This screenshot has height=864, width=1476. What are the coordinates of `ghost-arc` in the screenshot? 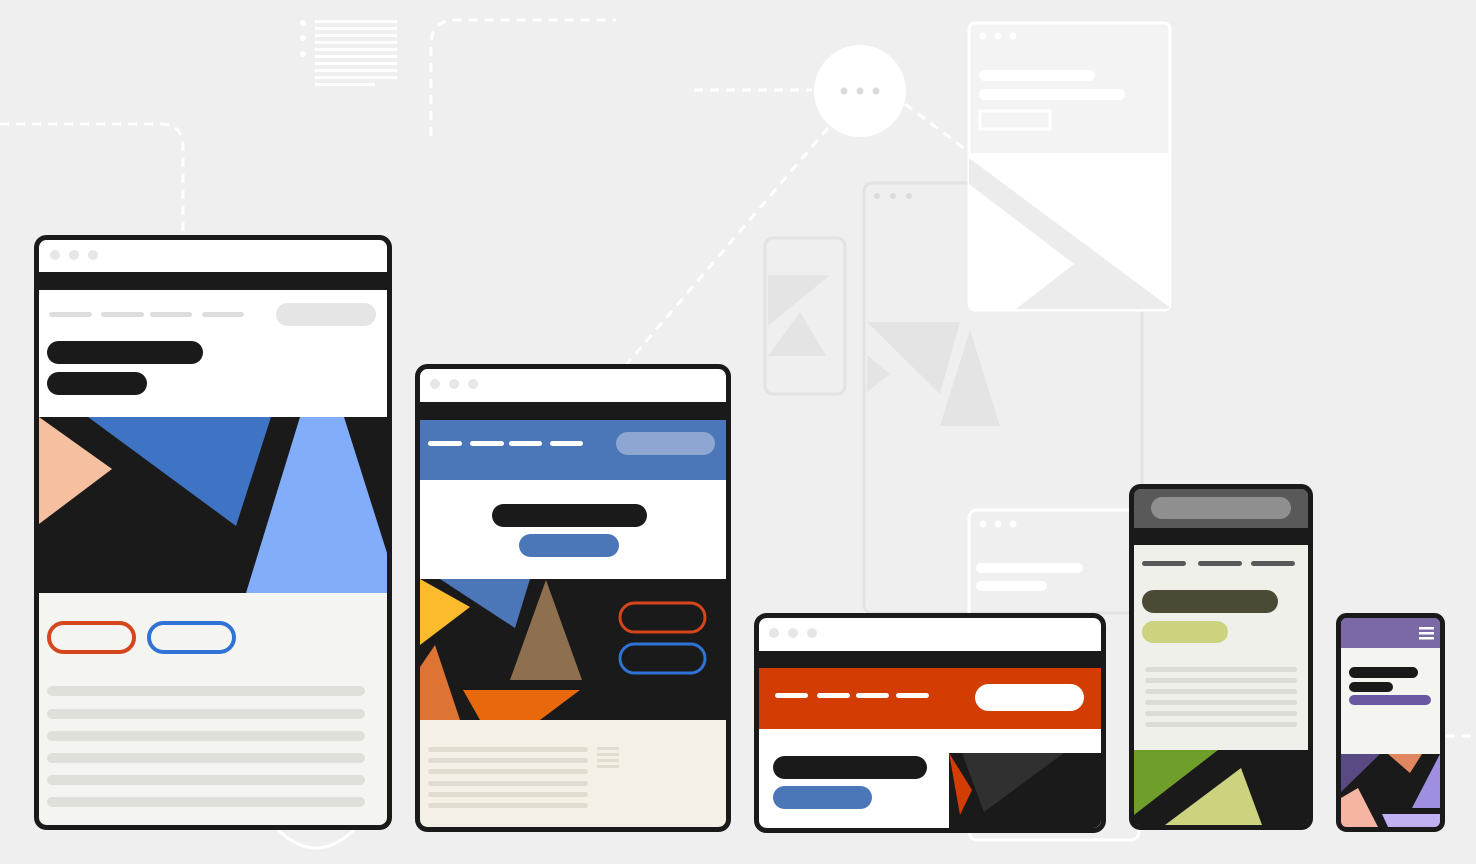 It's located at (316, 838).